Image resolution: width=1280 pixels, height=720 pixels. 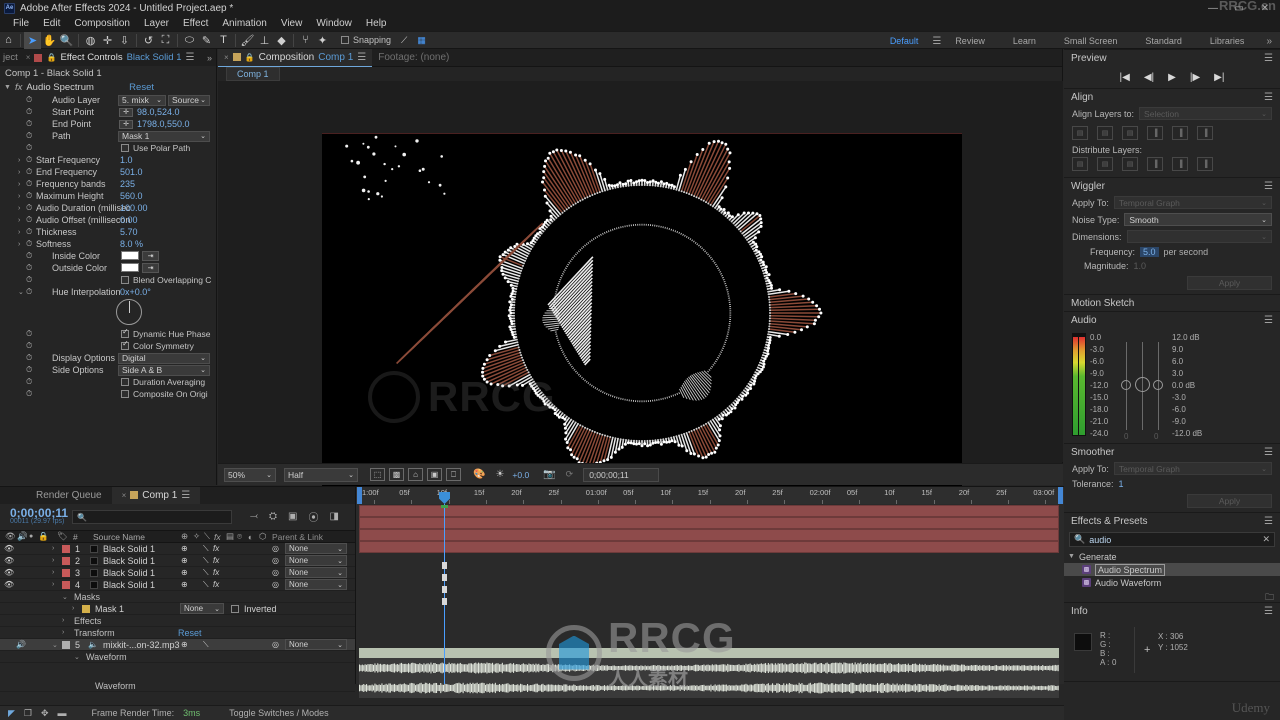 I want to click on mask-color-swatch, so click(x=86, y=609).